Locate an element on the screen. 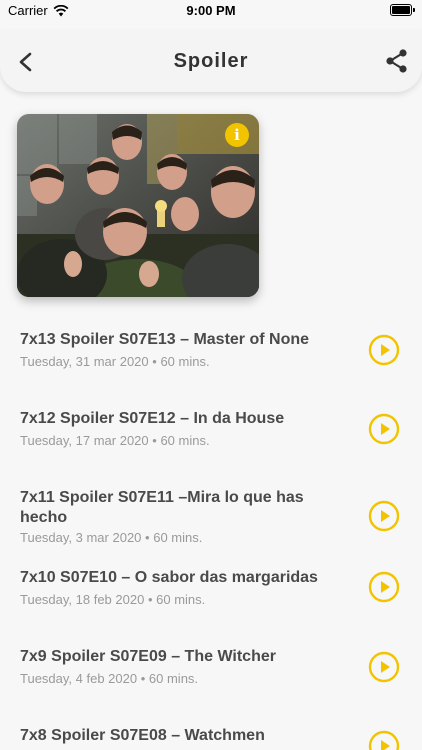  episode-title: 7x10 S07E10 – O sabor das margaridas is located at coordinates (169, 577).